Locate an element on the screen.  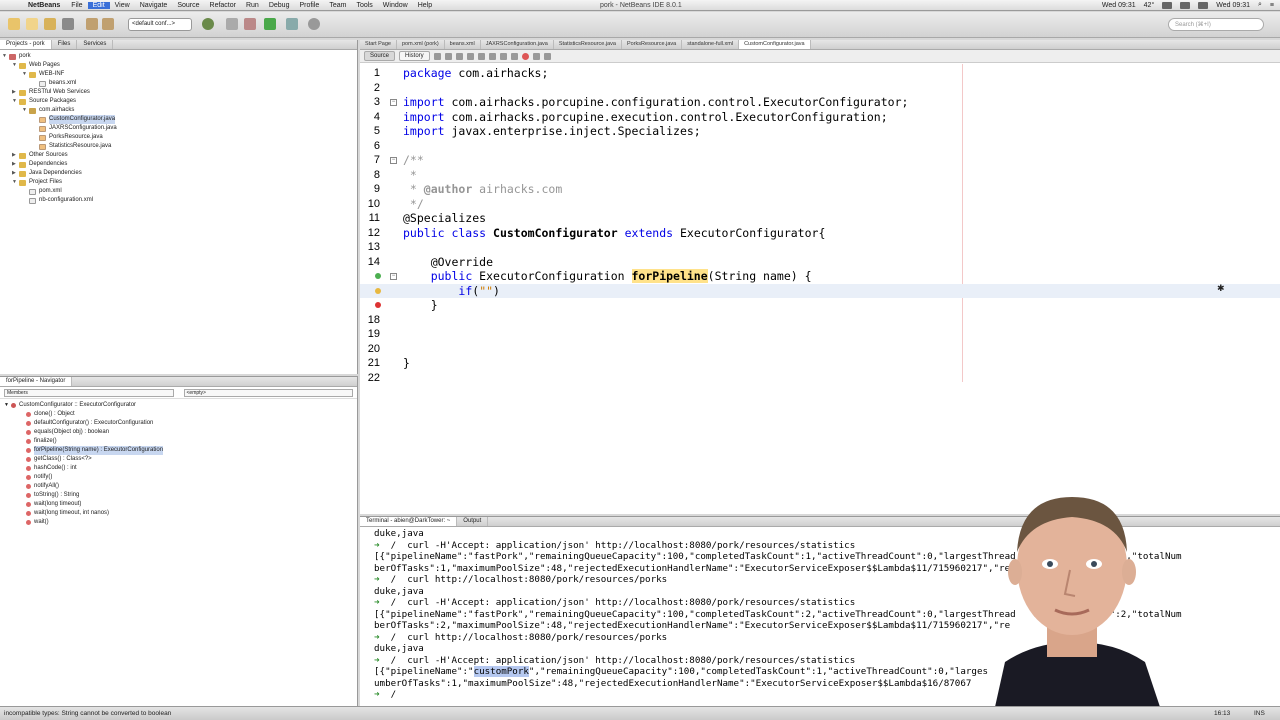
toggle-highlight-icon is located at coordinates (492, 56).